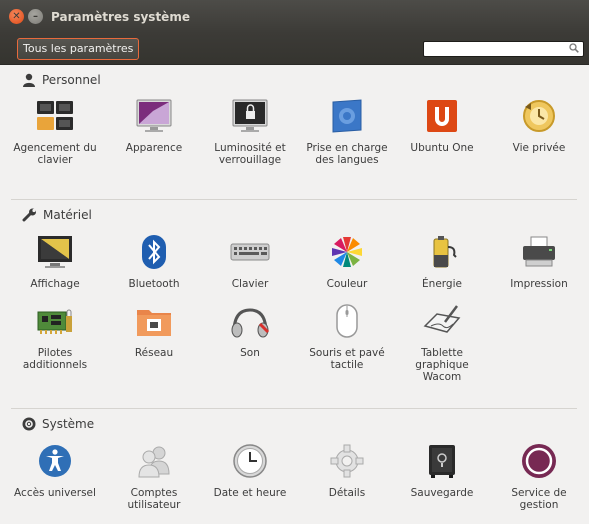 This screenshot has width=589, height=524. I want to click on item-privacy: Vie privée, so click(539, 125).